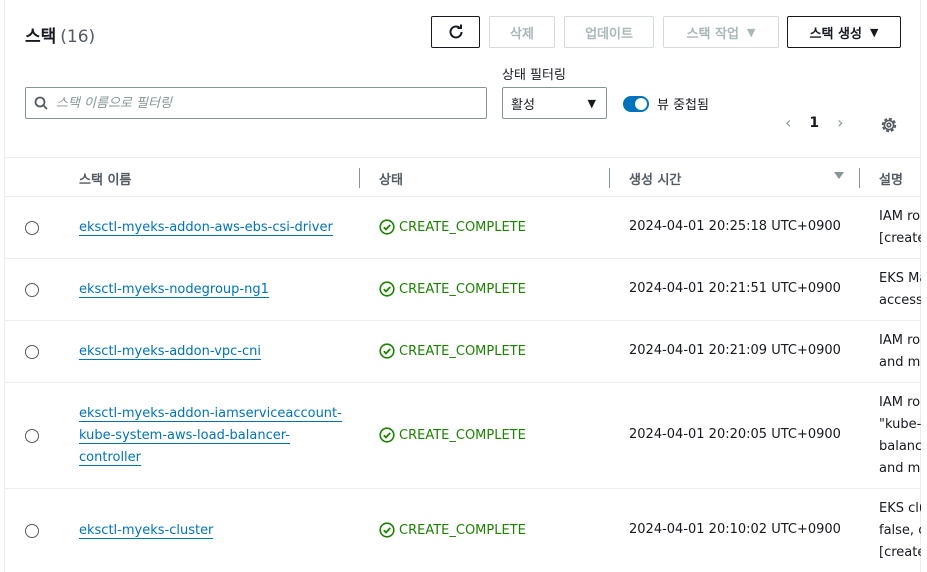 Image resolution: width=927 pixels, height=572 pixels. Describe the element at coordinates (184, 436) in the screenshot. I see `stack-name-text: kube-system-aws-load-balancer-` at that location.